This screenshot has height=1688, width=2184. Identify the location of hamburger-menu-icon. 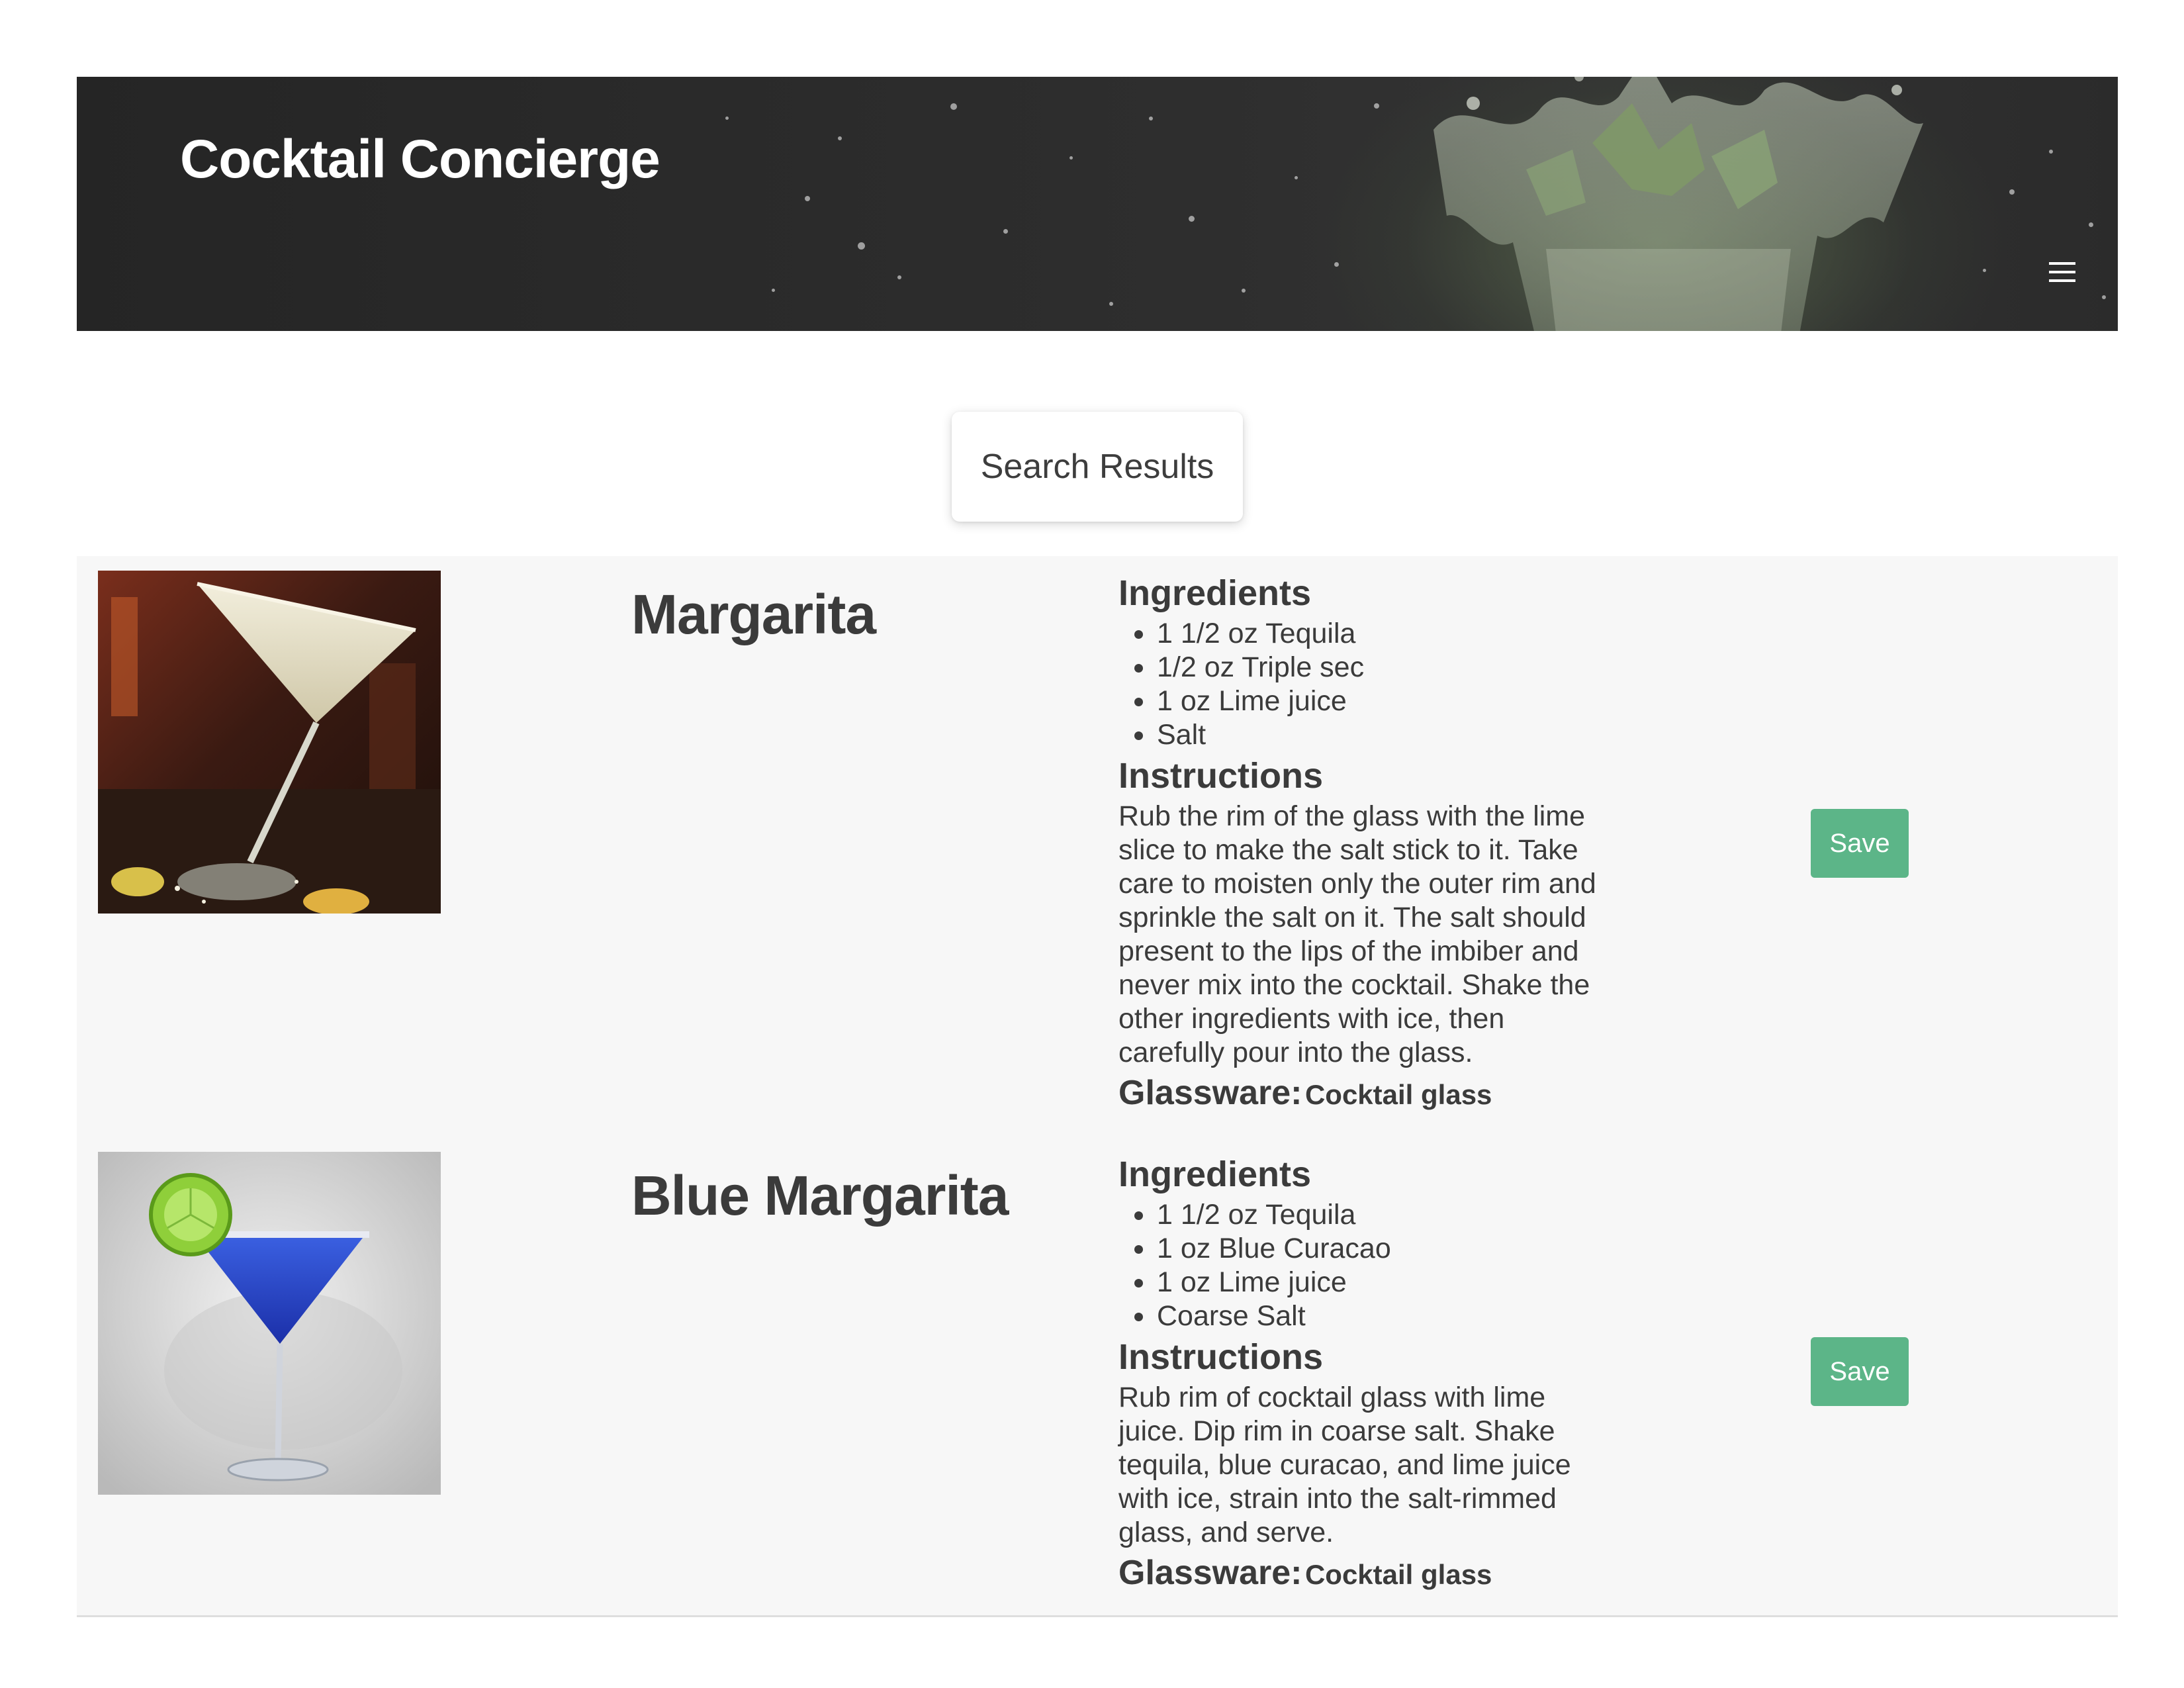
(2062, 272).